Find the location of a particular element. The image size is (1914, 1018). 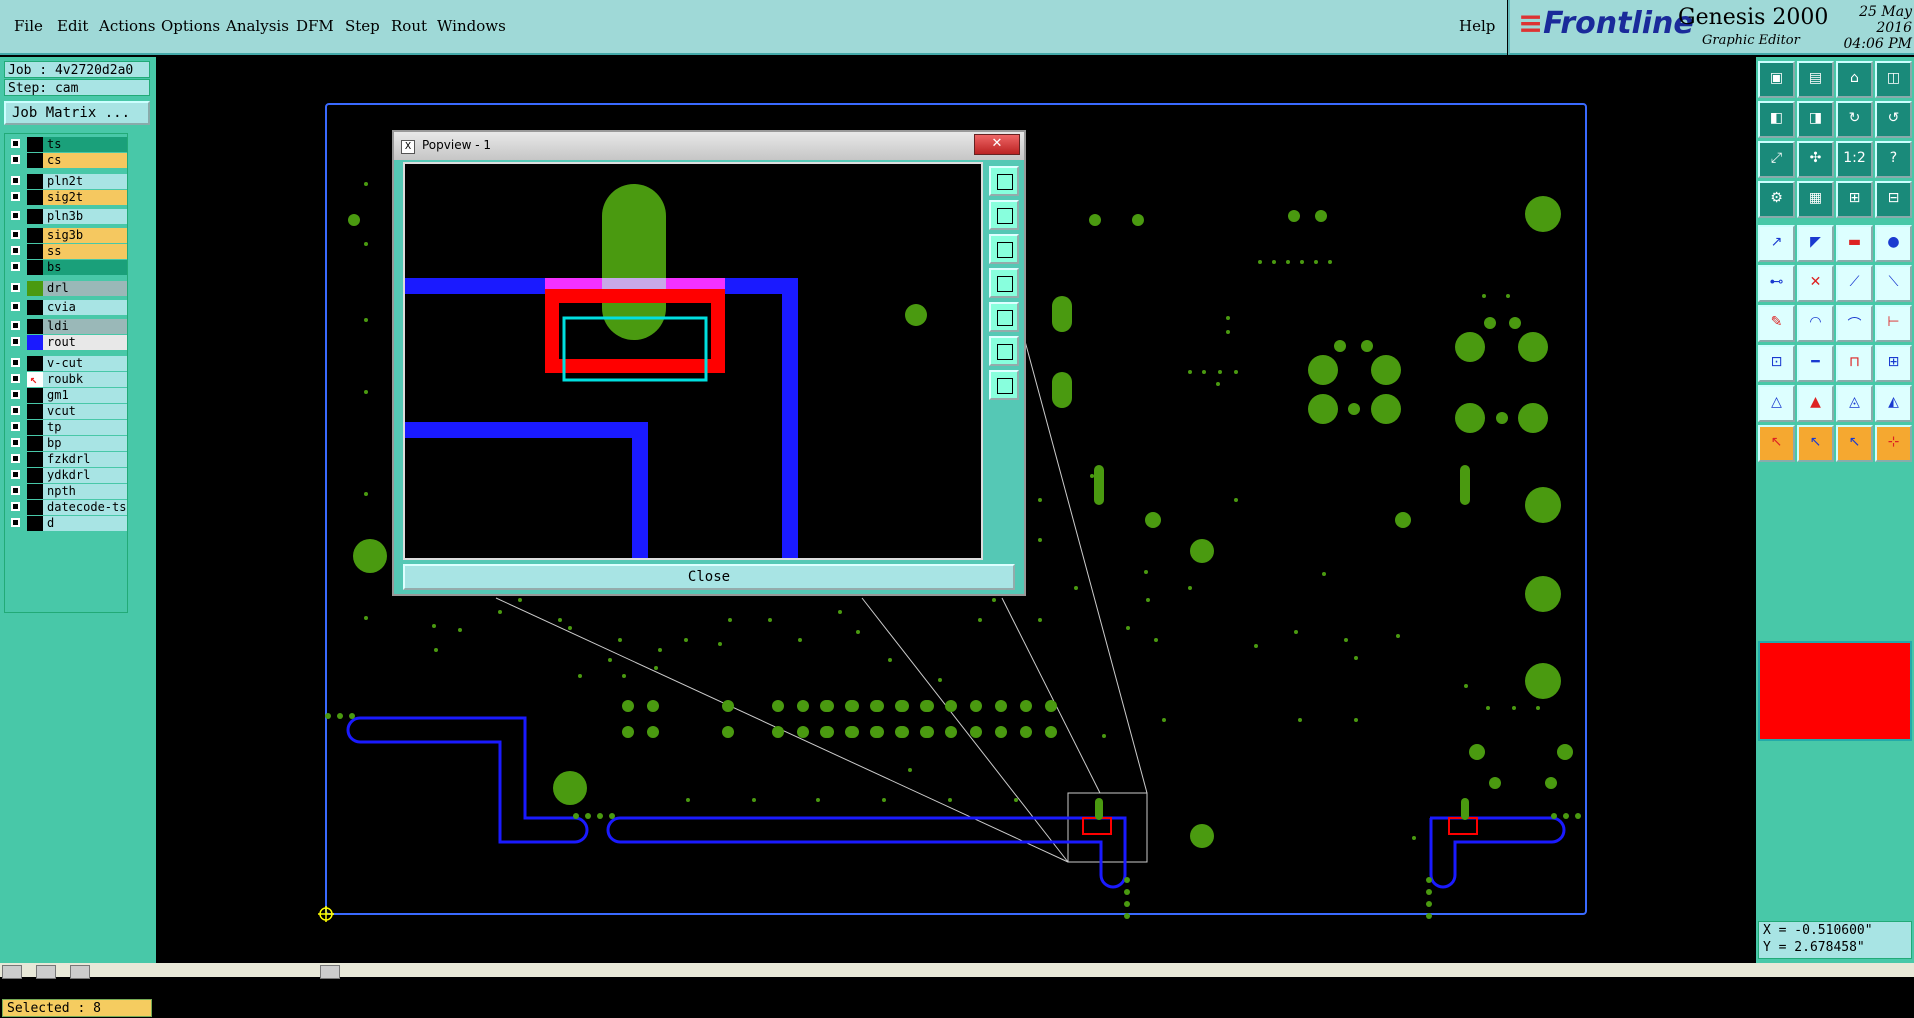

layer-name: ldi is located at coordinates (85, 326).